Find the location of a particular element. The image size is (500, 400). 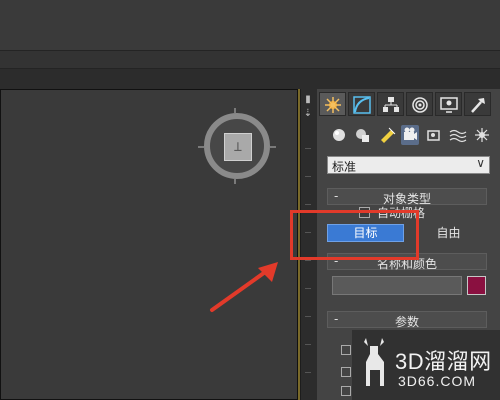

modify-icon is located at coordinates (362, 105).